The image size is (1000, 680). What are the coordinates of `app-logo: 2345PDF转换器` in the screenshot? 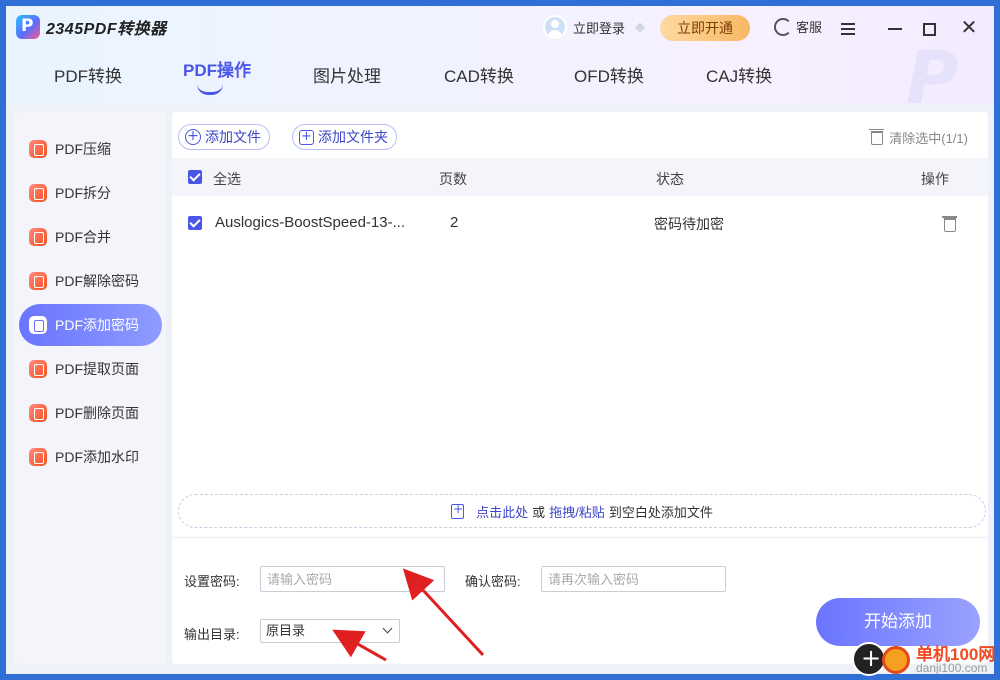 It's located at (91, 27).